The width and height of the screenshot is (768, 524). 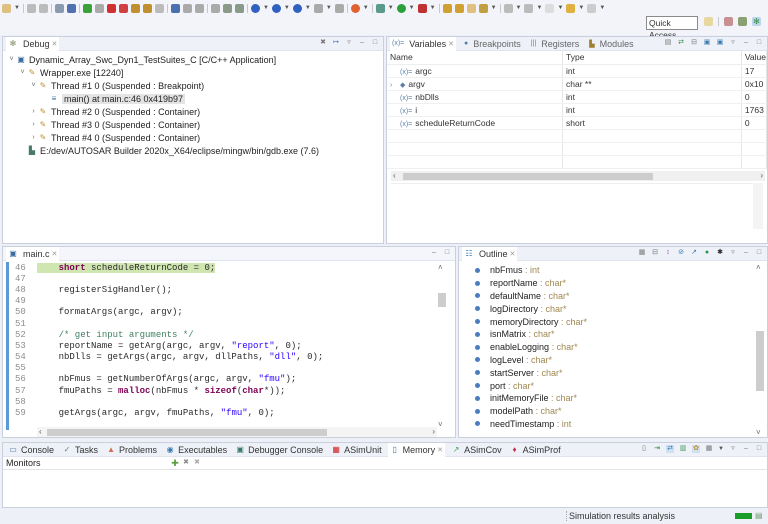 What do you see at coordinates (613, 283) in the screenshot?
I see `outline-item: reportName : char*` at bounding box center [613, 283].